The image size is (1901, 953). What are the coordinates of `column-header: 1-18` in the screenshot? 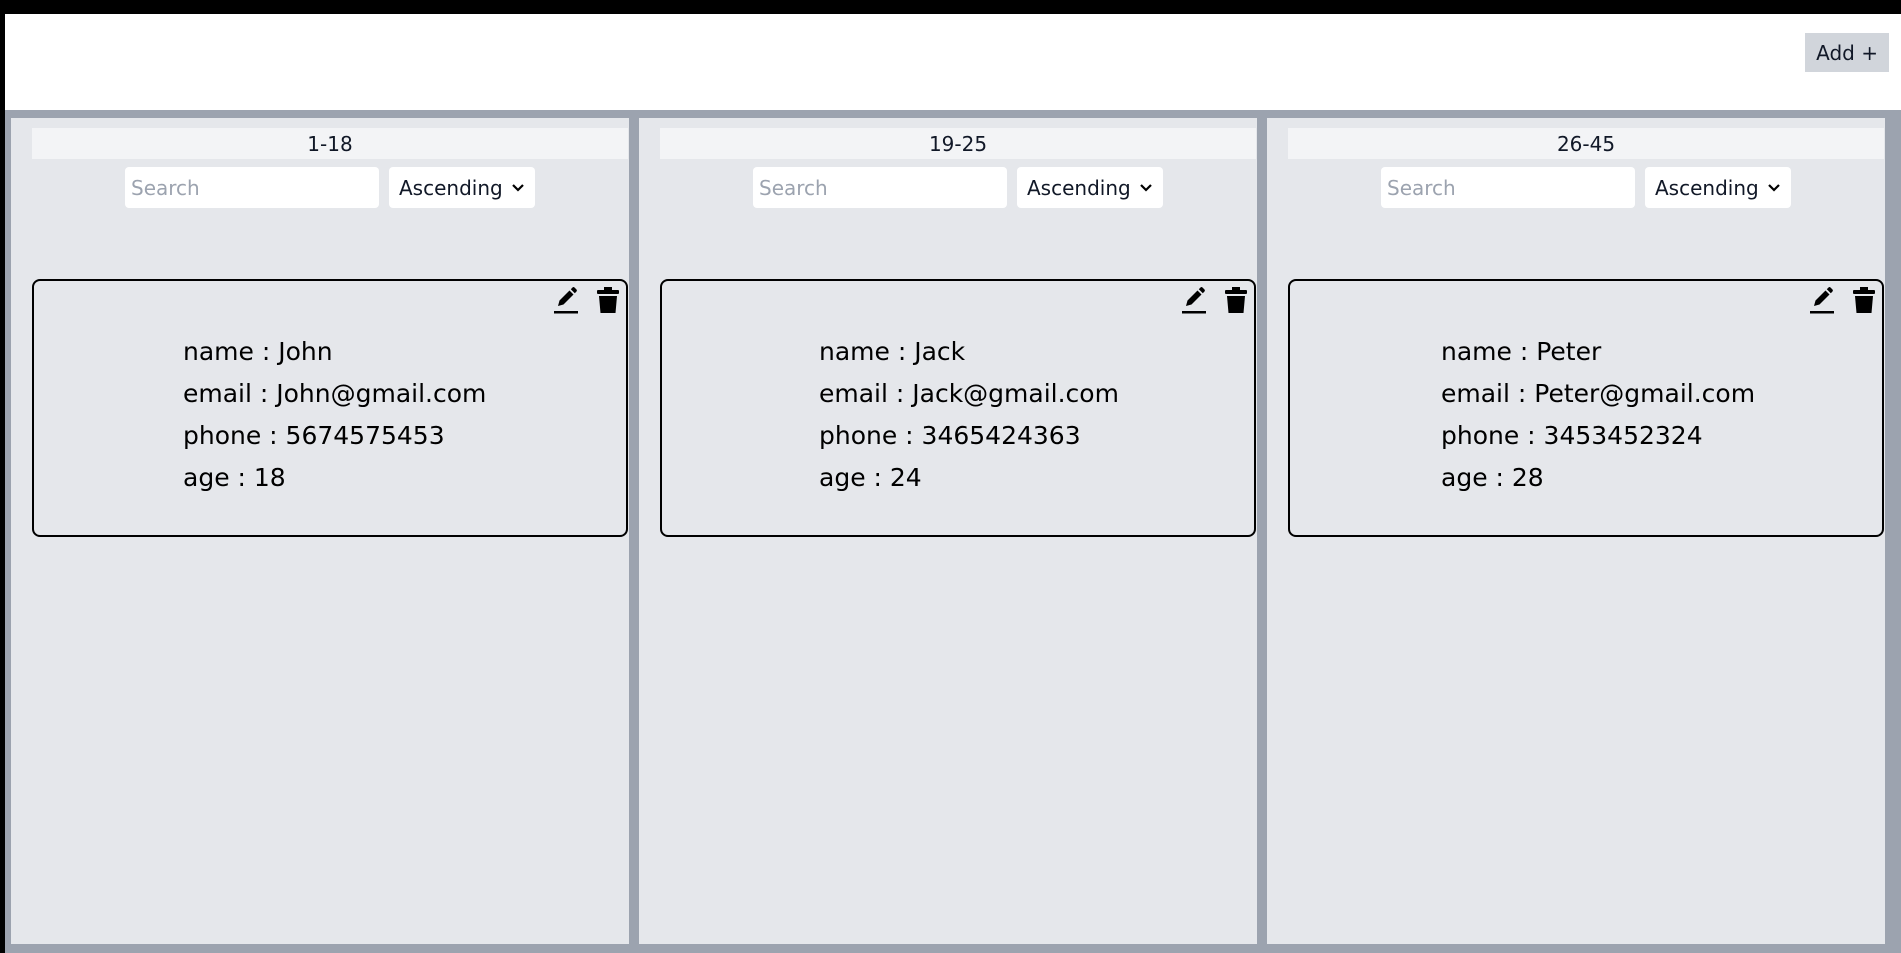 It's located at (330, 143).